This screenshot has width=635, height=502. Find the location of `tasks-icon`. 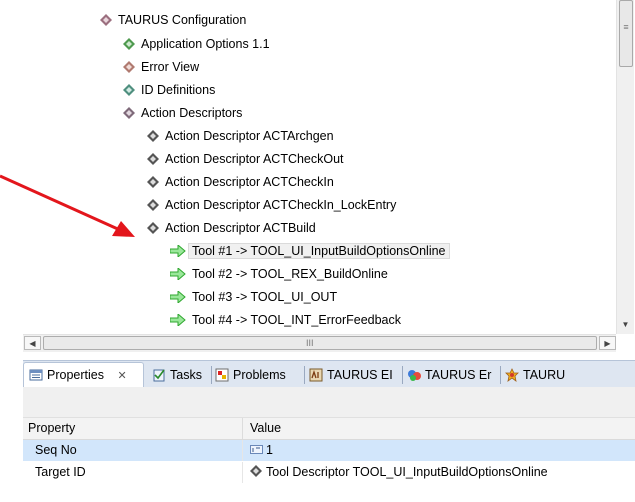

tasks-icon is located at coordinates (159, 374).